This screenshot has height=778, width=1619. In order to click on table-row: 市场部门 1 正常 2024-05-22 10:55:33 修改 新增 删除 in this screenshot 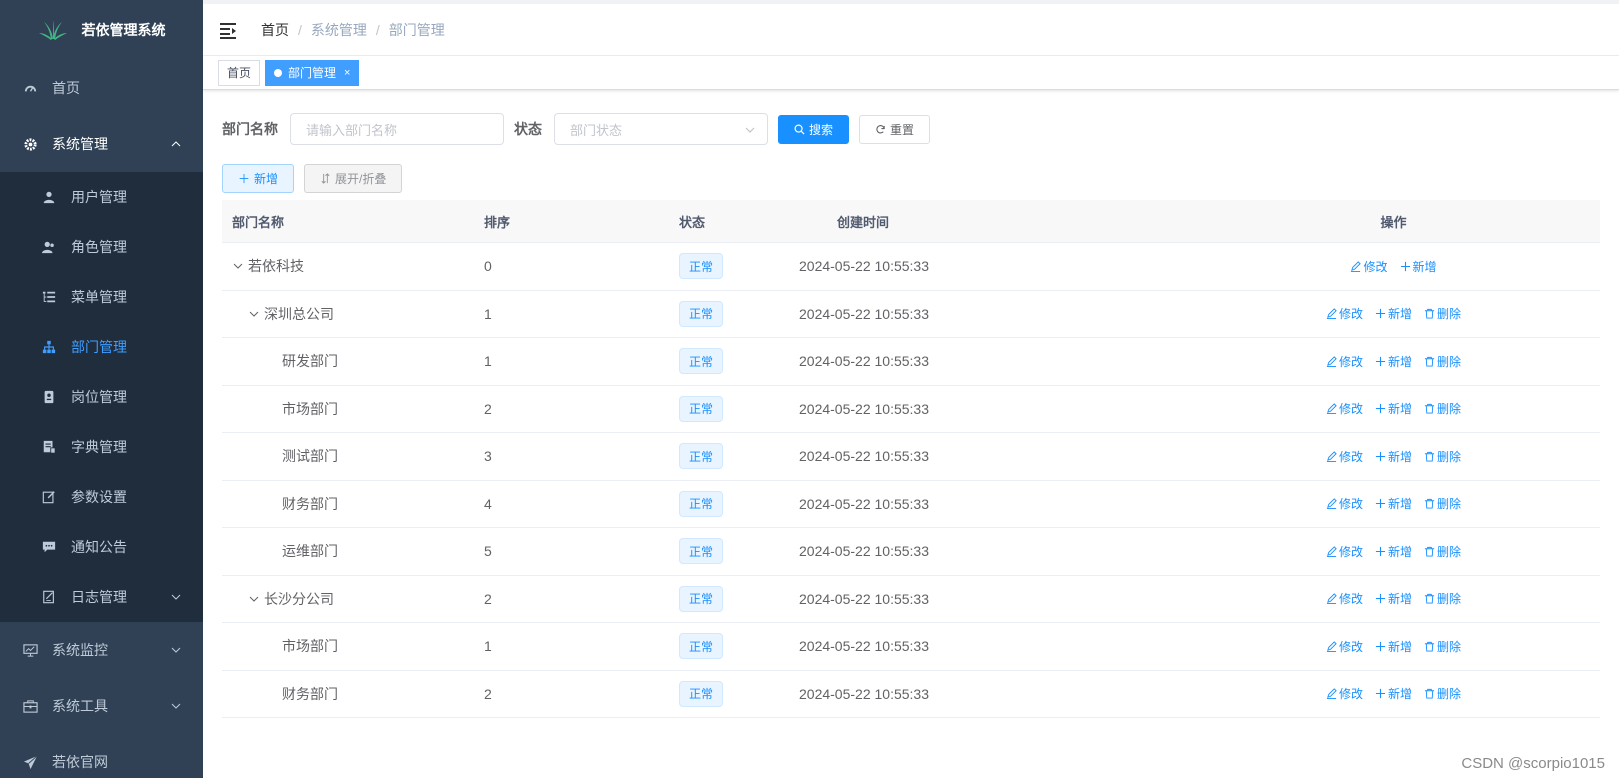, I will do `click(911, 647)`.